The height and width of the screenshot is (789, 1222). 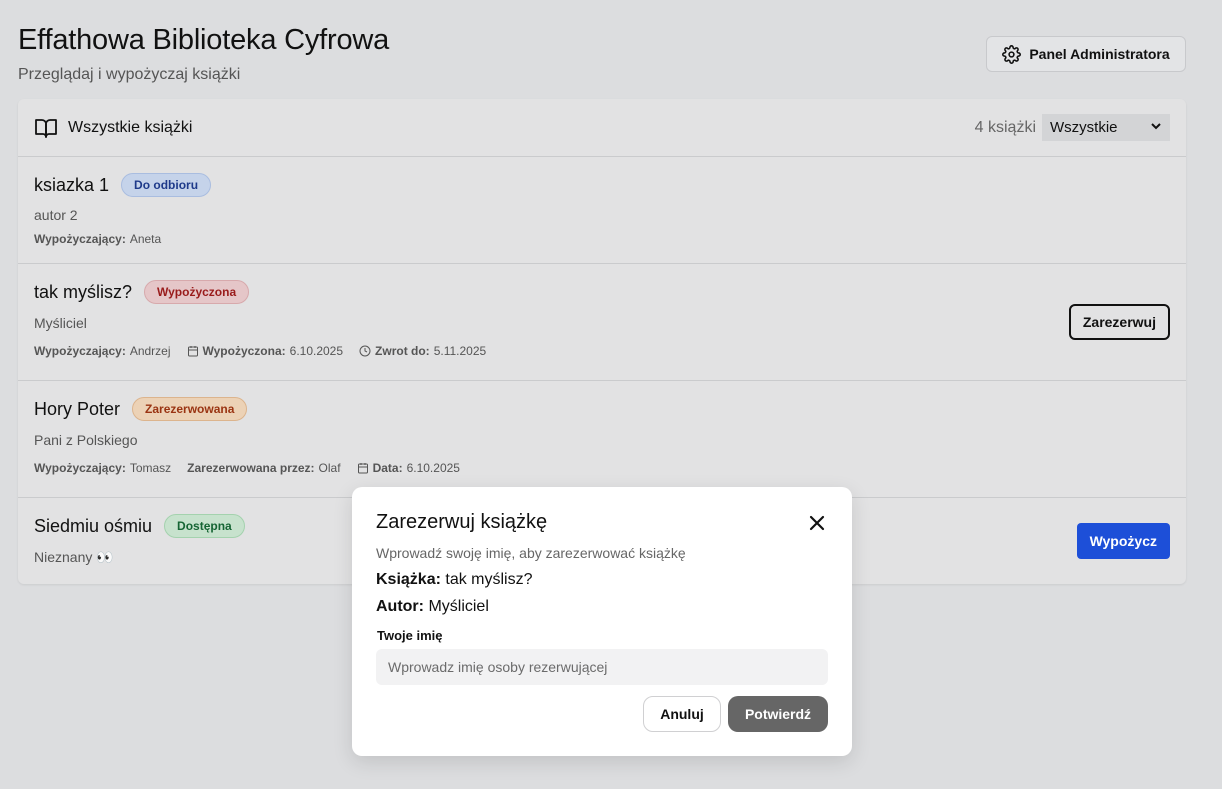 What do you see at coordinates (329, 468) in the screenshot?
I see `reserved-by-name: Olaf` at bounding box center [329, 468].